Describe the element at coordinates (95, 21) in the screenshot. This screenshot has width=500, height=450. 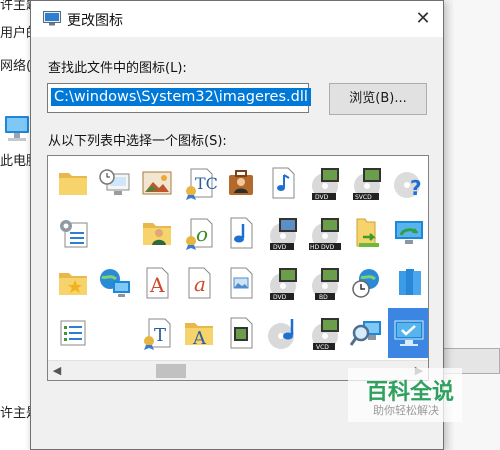
I see `dialog-title: 更改图标` at that location.